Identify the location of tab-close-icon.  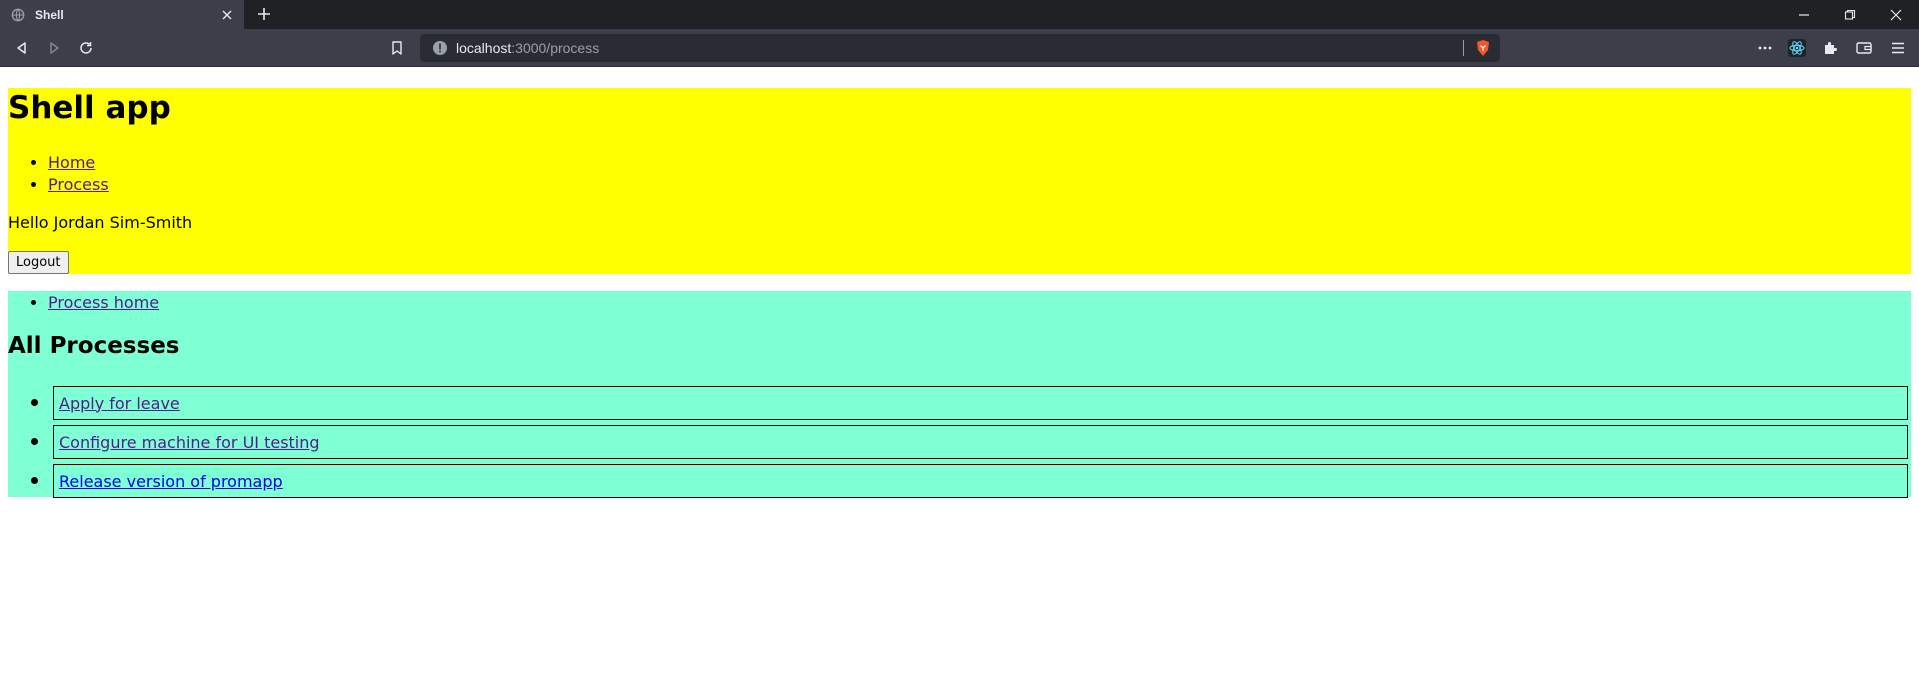
(227, 15).